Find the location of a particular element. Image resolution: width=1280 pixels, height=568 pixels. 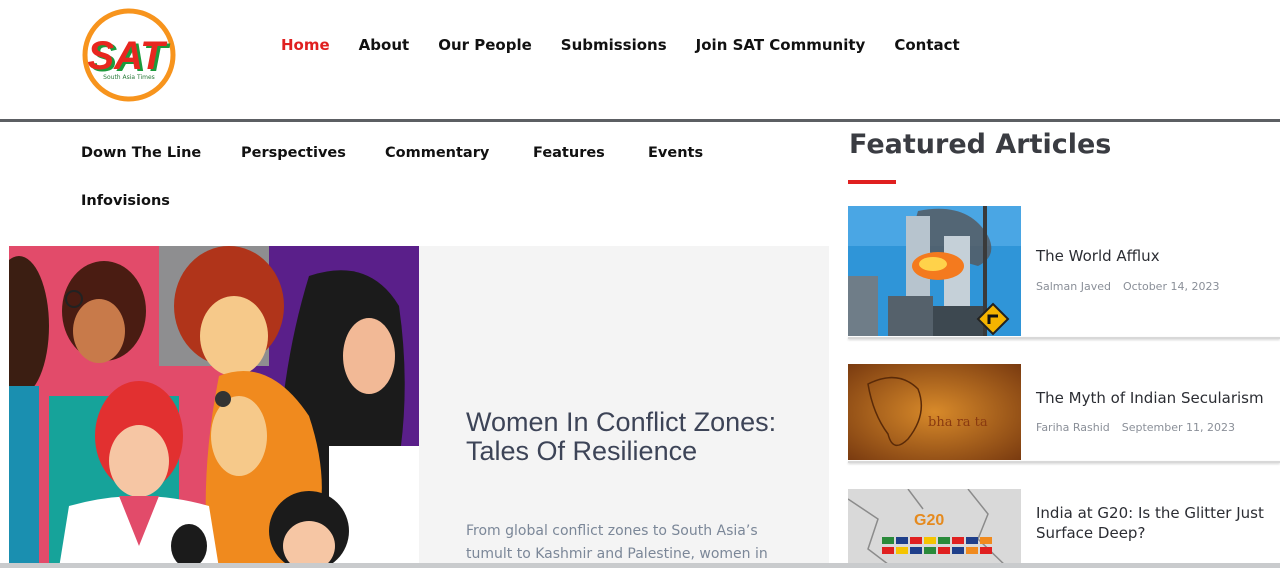

thumb-text: bha ra ta is located at coordinates (958, 422).